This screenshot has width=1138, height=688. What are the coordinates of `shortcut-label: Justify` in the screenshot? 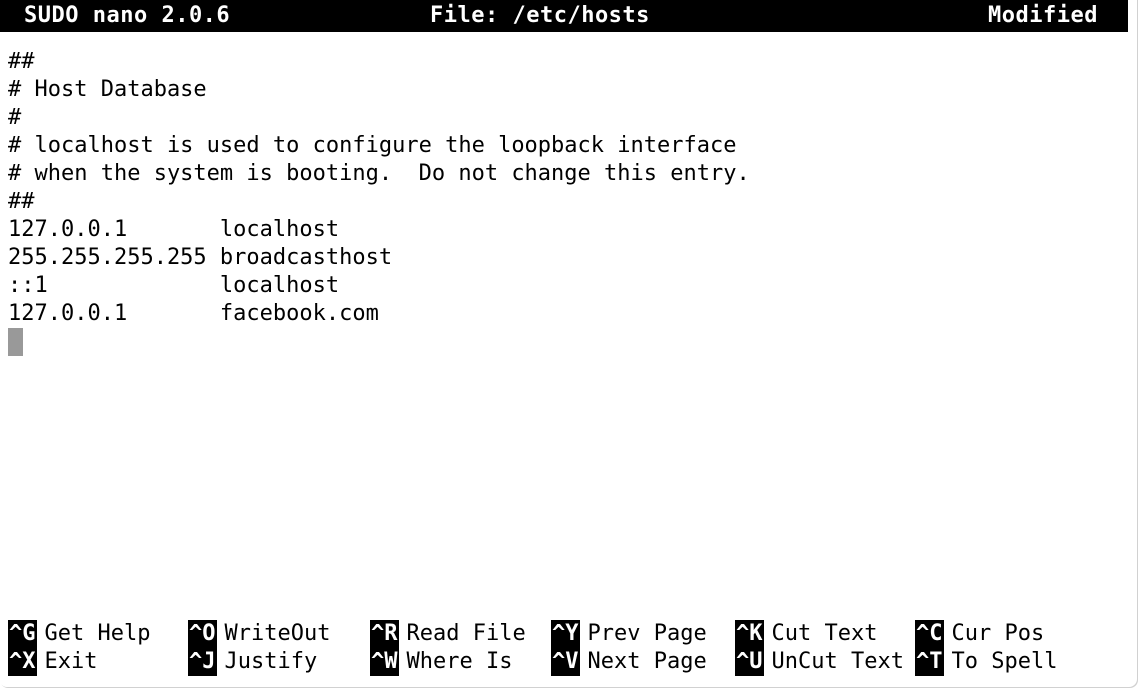 It's located at (271, 661).